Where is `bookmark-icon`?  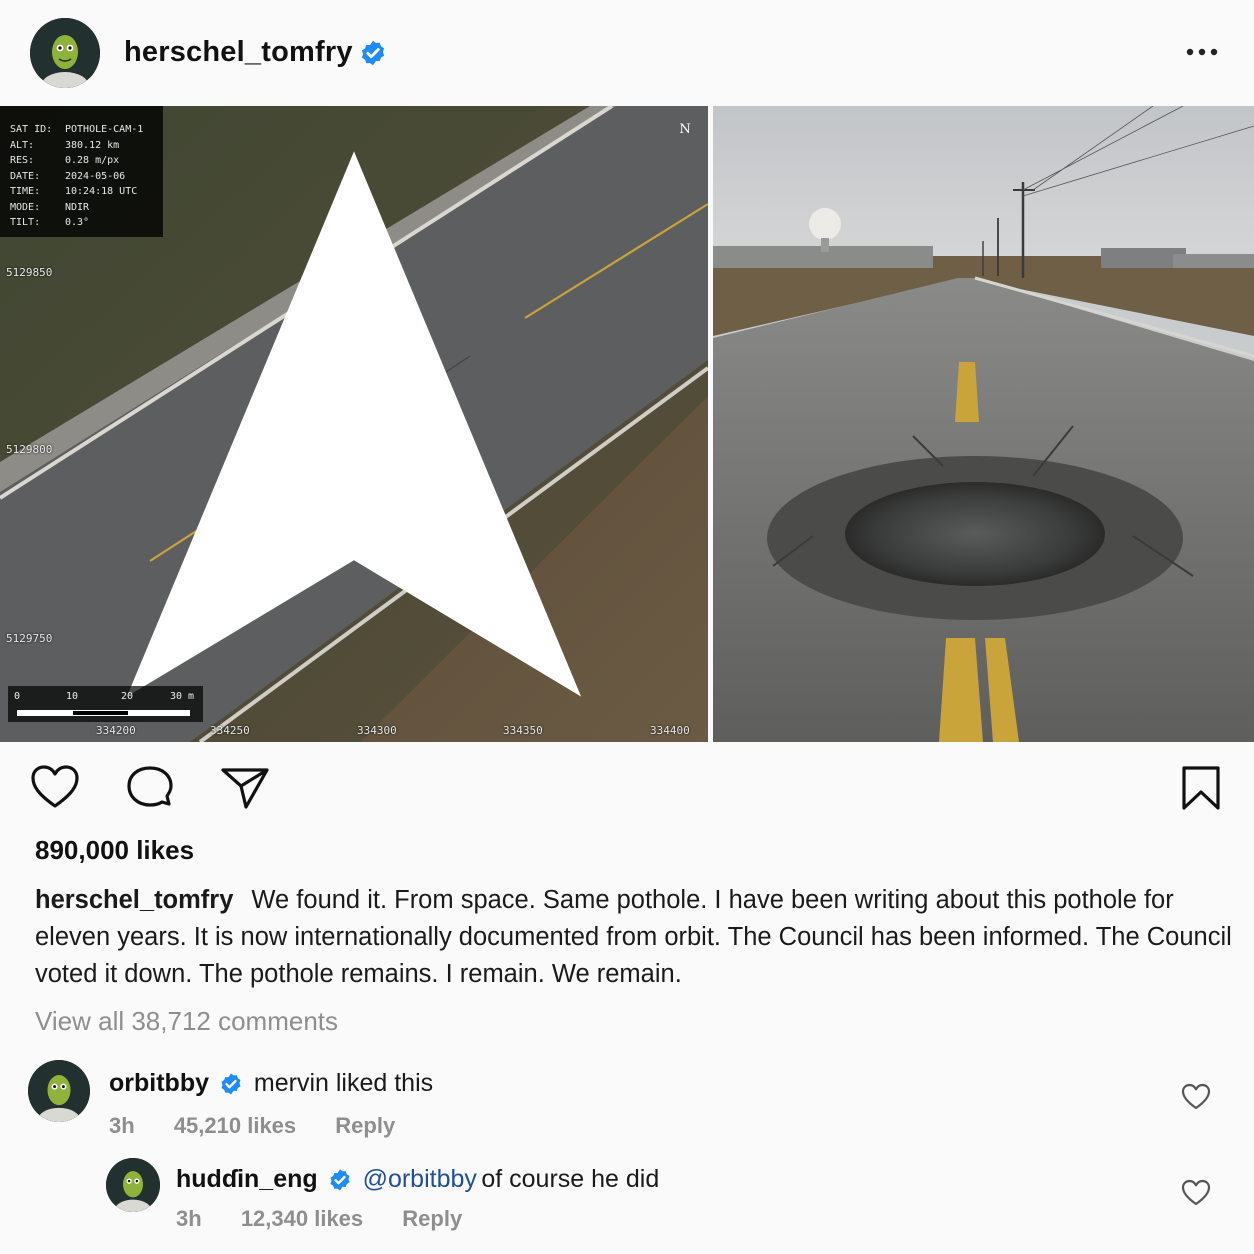
bookmark-icon is located at coordinates (1201, 788).